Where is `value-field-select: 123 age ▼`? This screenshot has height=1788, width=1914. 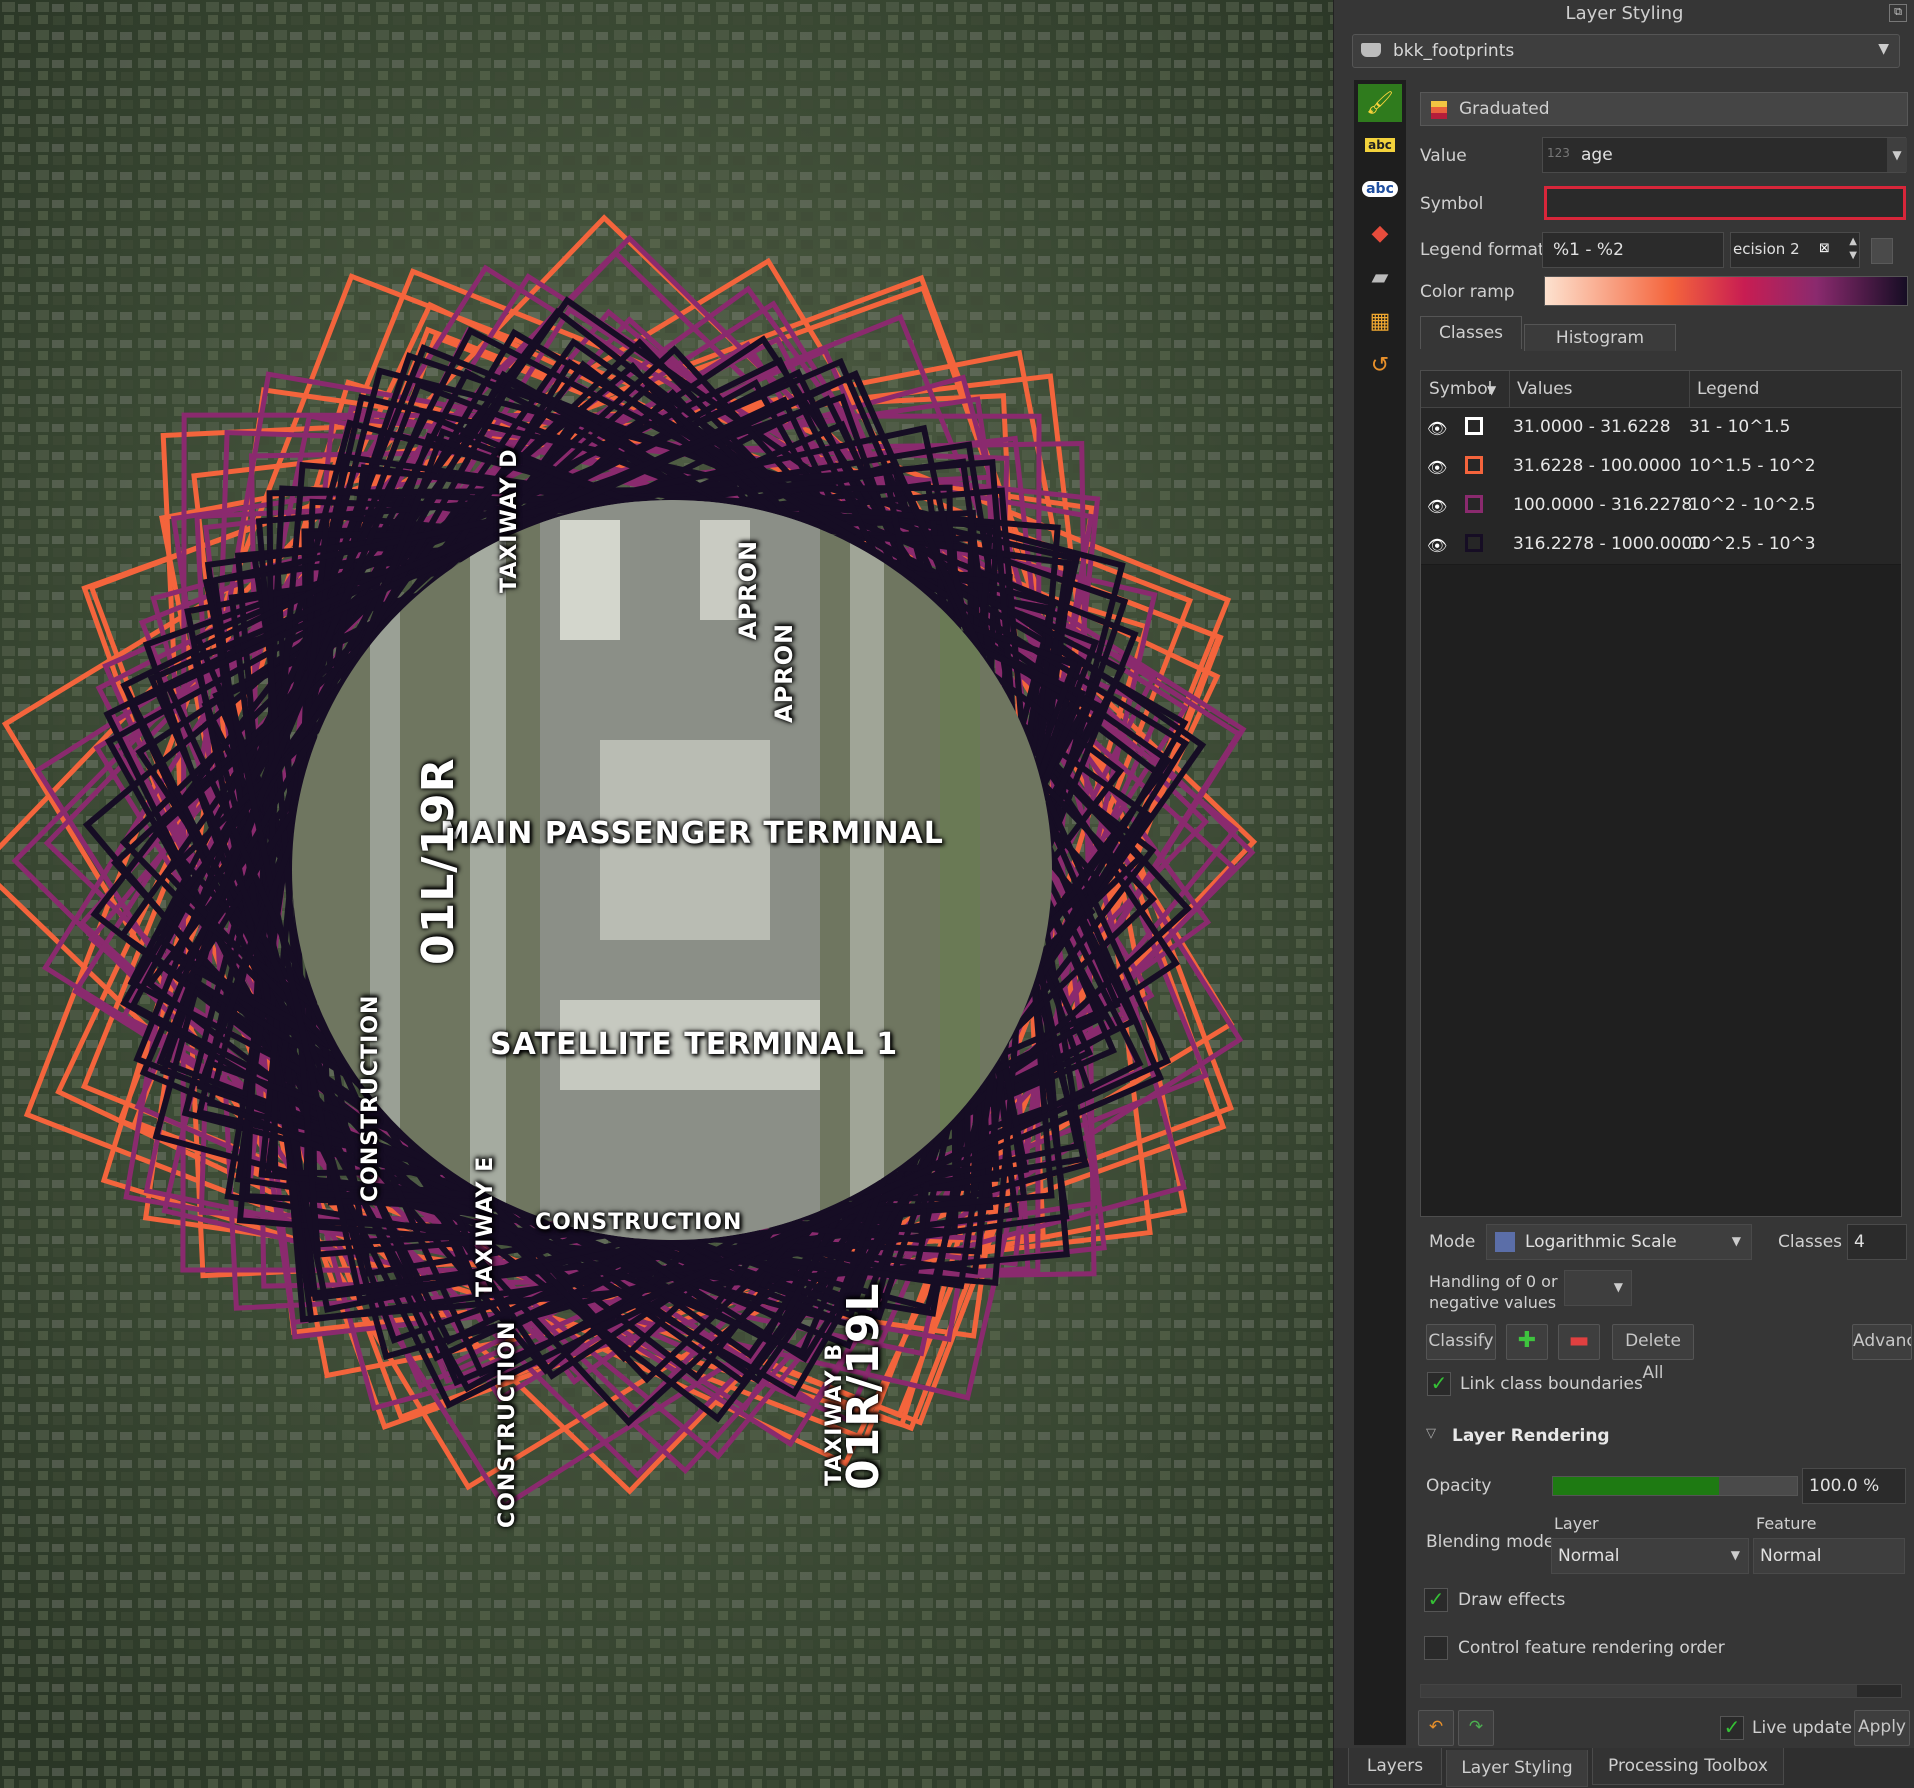 value-field-select: 123 age ▼ is located at coordinates (1724, 155).